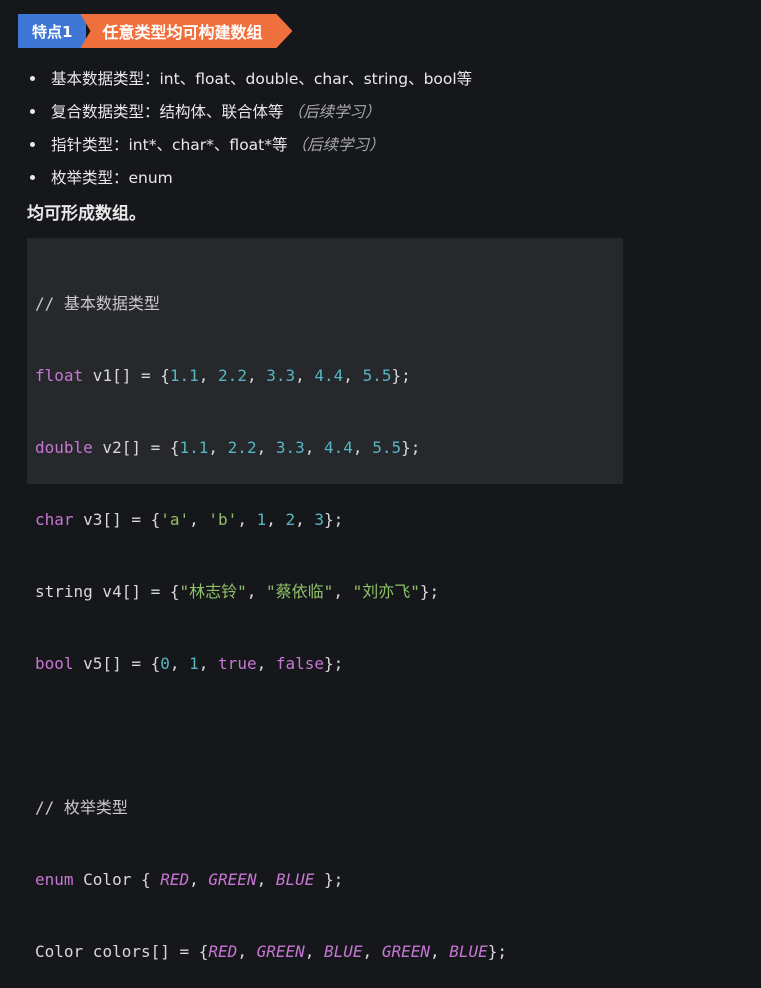 This screenshot has width=761, height=988. I want to click on code-line: double v2[] = {1.1, 2.2, 3.3, 4.4, 5.5};, so click(325, 448).